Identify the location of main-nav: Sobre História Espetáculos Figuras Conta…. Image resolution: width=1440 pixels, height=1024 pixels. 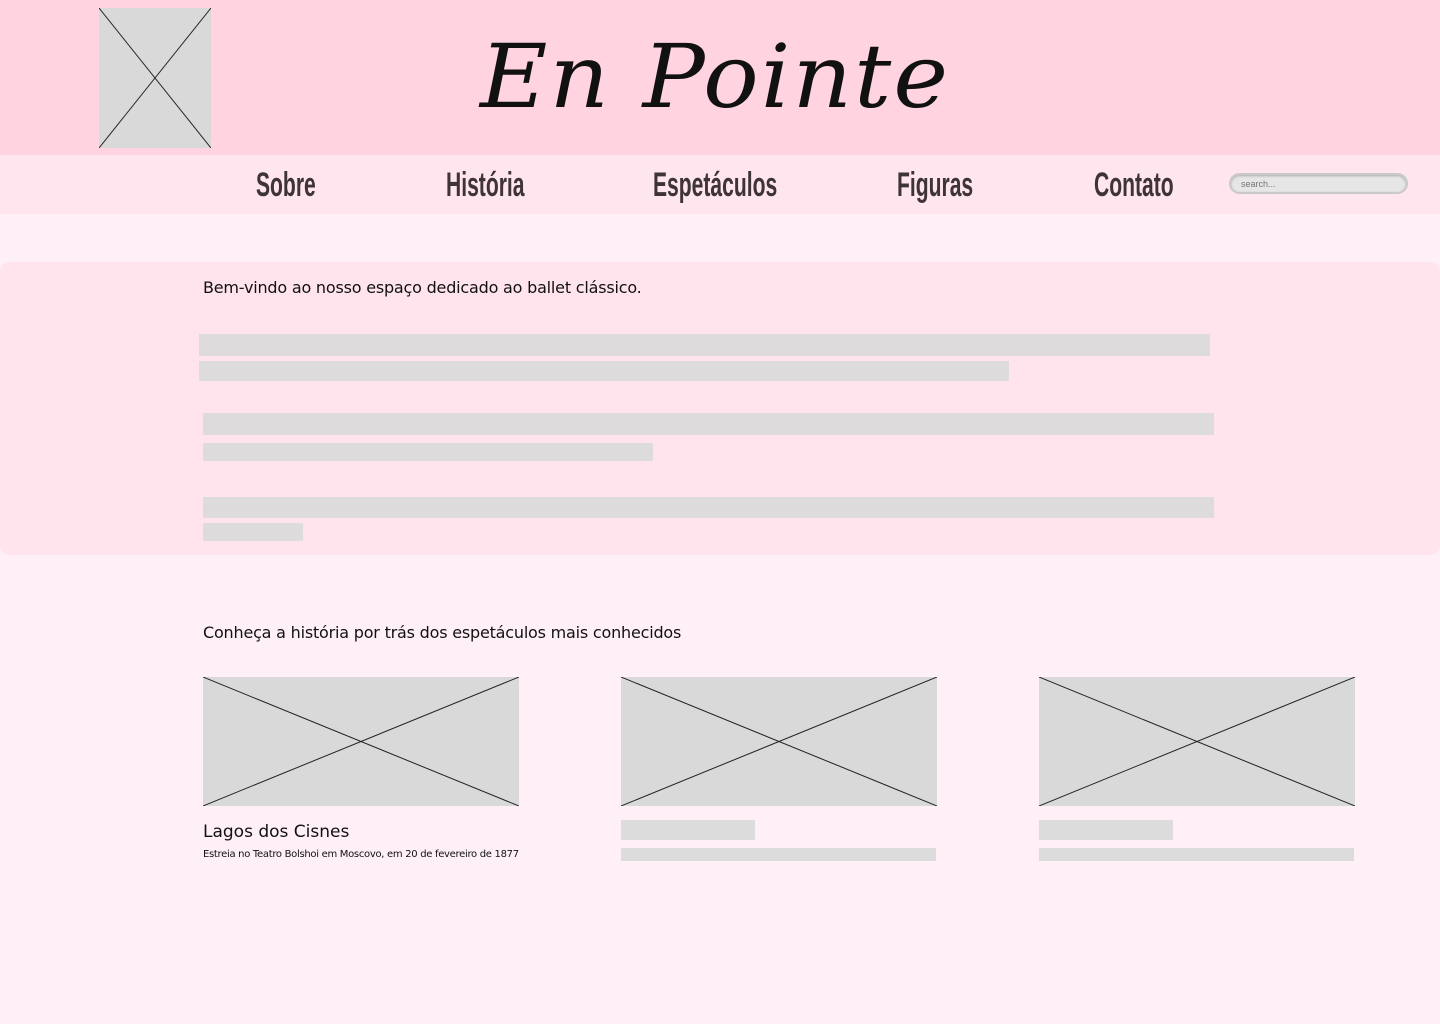
(720, 184).